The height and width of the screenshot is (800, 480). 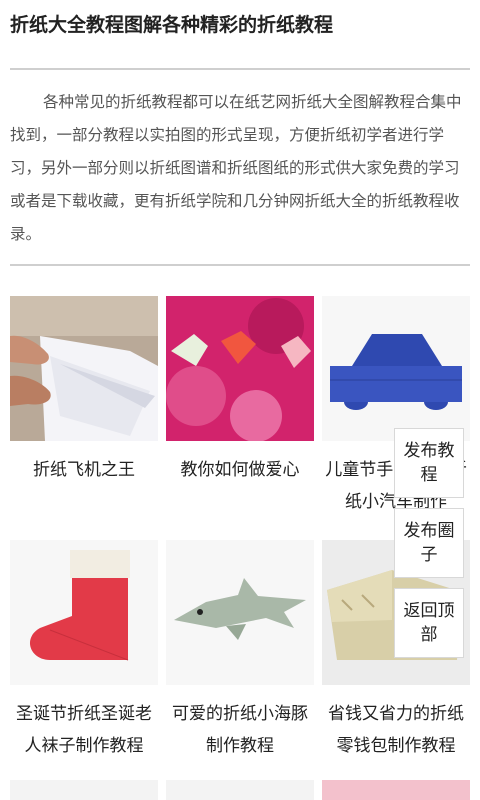 I want to click on publish-circle-button: 发布圈子, so click(x=429, y=543).